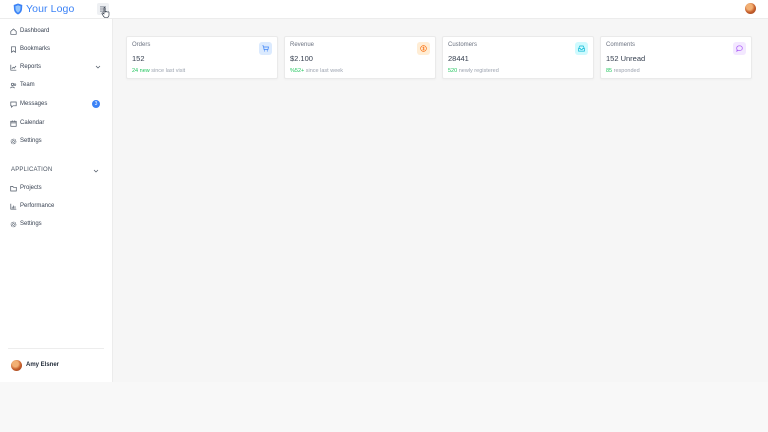  I want to click on card-footnote: 85 responded, so click(623, 71).